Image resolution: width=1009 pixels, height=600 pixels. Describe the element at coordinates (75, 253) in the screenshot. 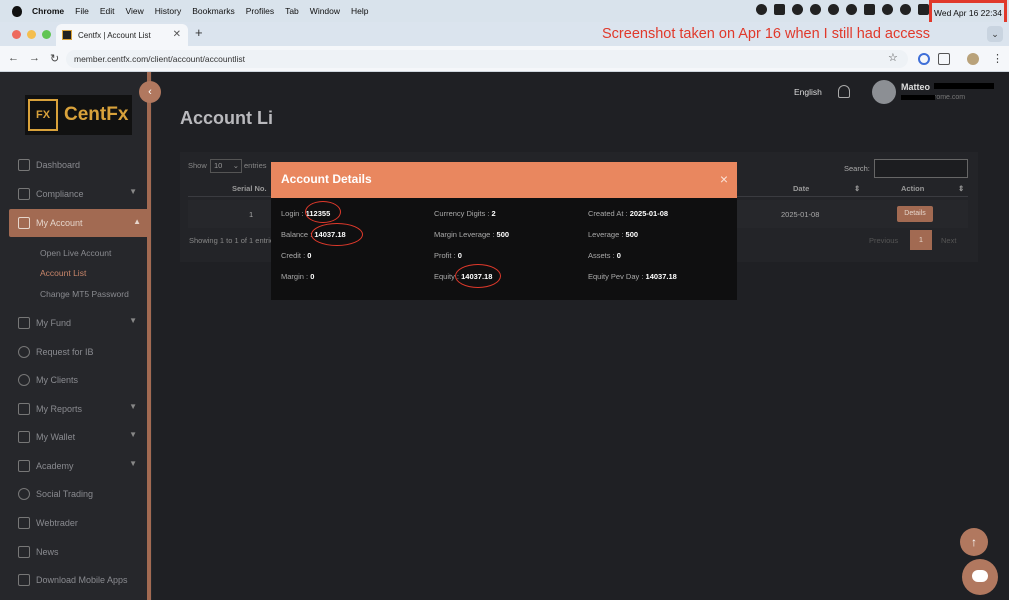

I see `sidebar-subitem-open-live-account: Open Live Account` at that location.